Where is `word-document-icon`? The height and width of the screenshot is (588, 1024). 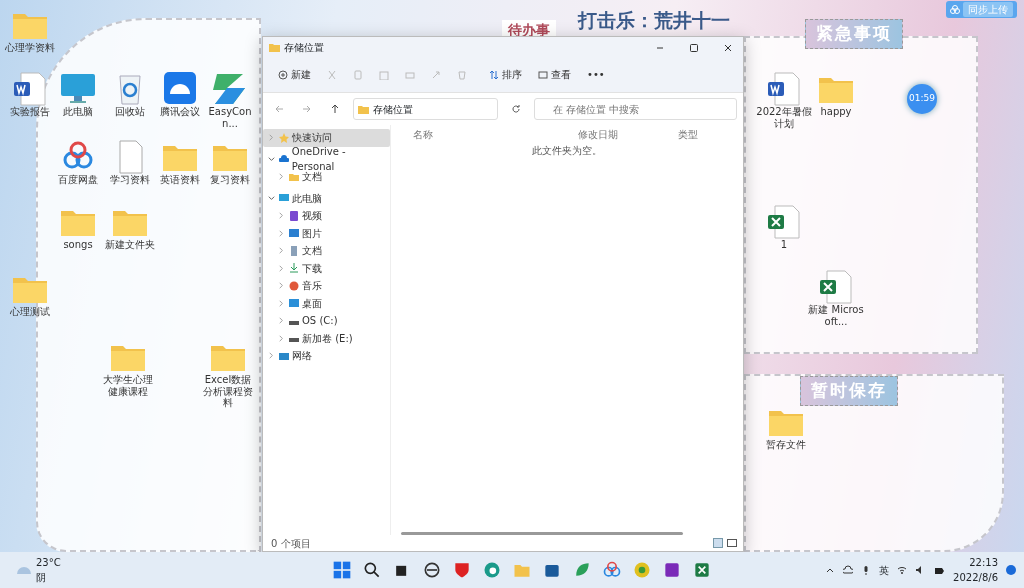
word-document-icon is located at coordinates (784, 88).